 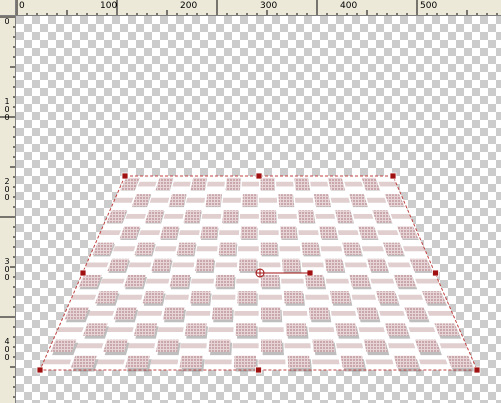 I want to click on handle-top-right, so click(x=393, y=176).